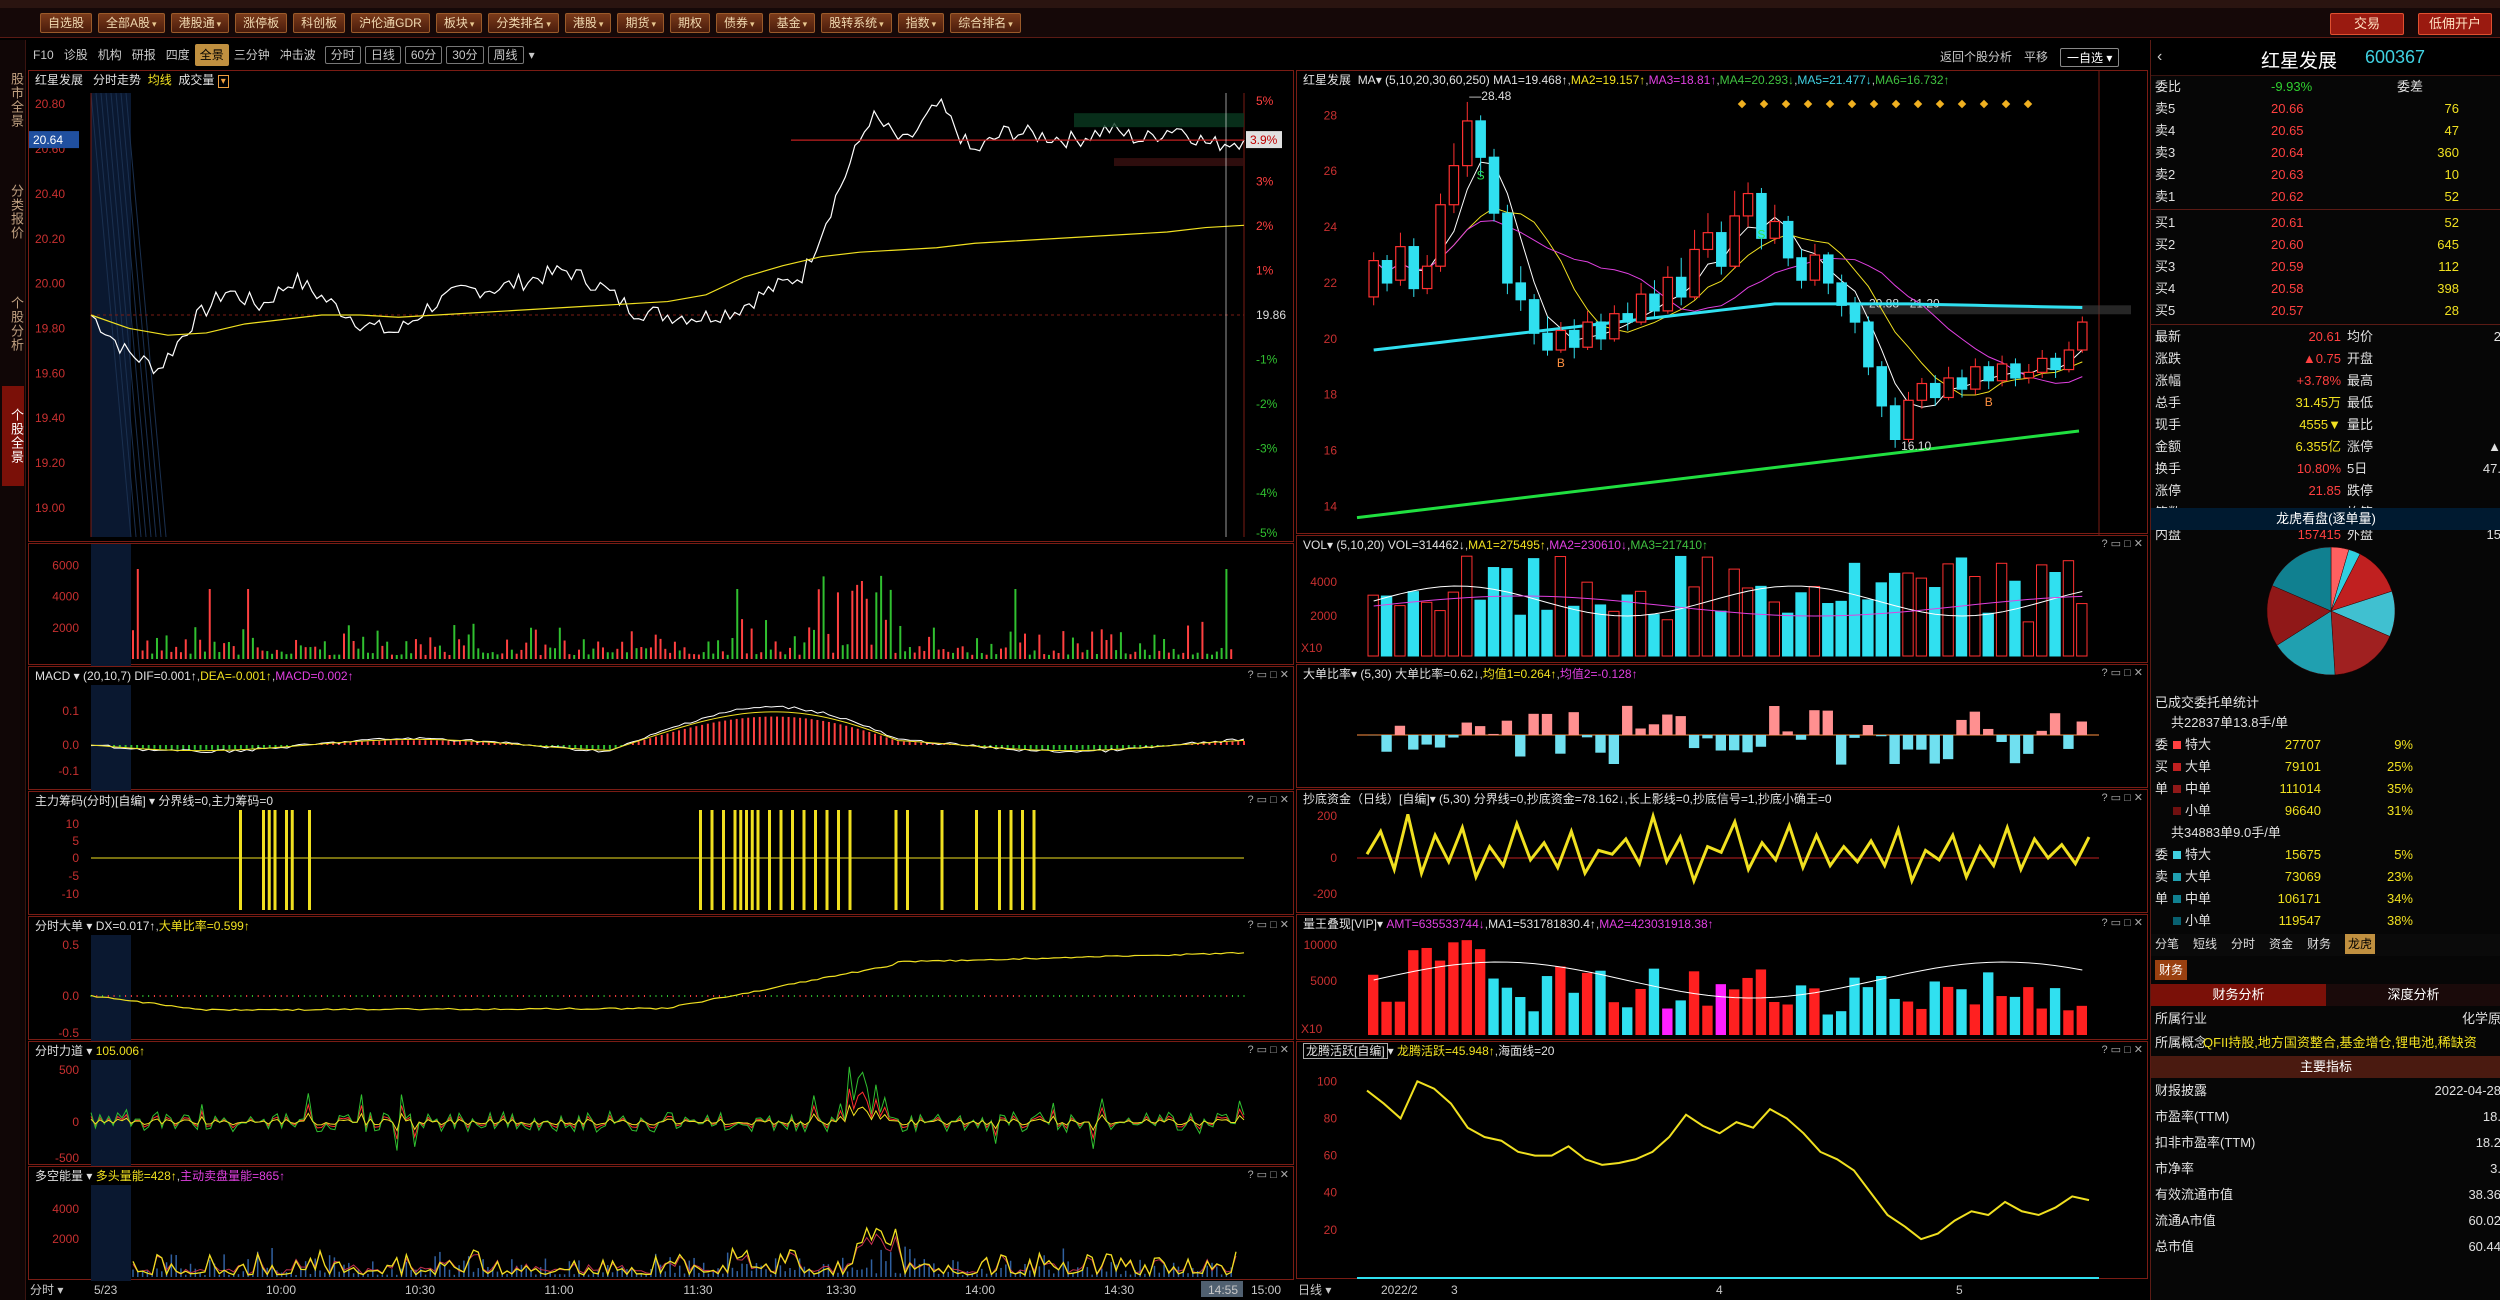 This screenshot has width=2500, height=1300. Describe the element at coordinates (985, 22) in the screenshot. I see `menu-item-15: 综合排名 ▾` at that location.